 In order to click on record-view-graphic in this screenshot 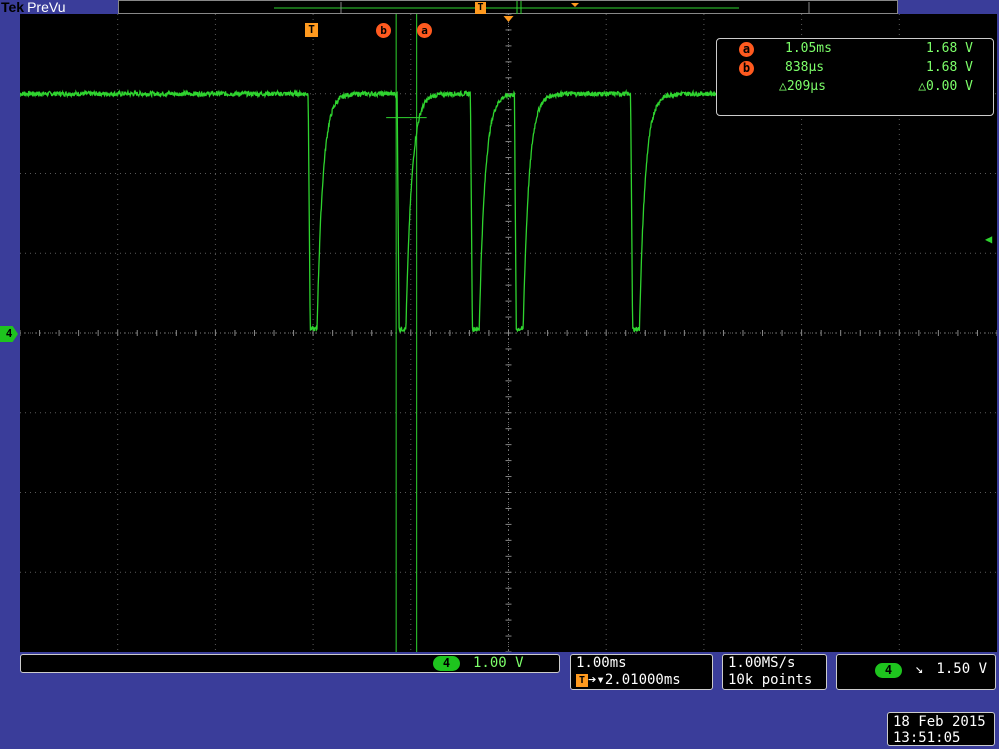, I will do `click(542, 8)`.